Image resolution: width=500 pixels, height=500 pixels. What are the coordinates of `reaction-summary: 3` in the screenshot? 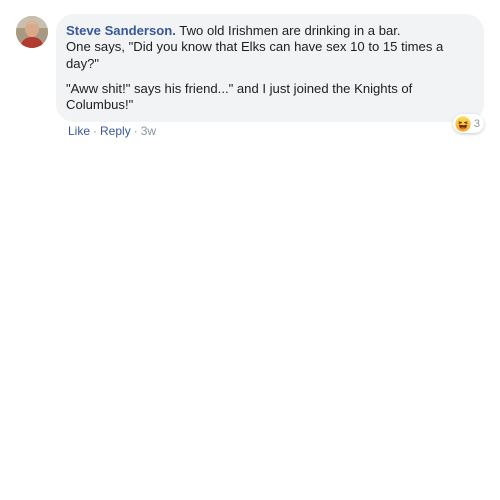 It's located at (468, 123).